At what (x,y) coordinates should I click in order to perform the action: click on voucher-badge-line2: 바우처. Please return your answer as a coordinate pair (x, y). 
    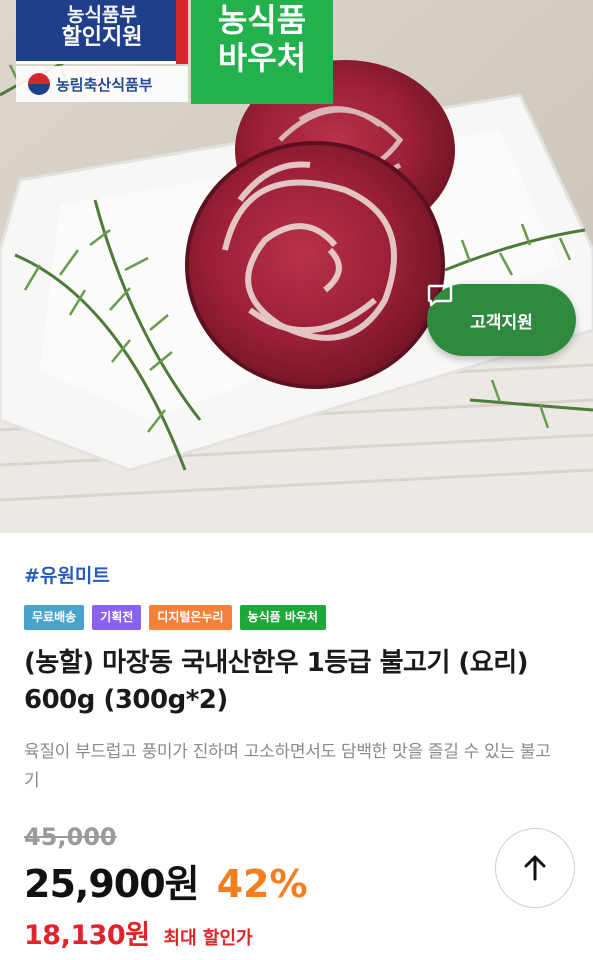
    Looking at the image, I should click on (262, 58).